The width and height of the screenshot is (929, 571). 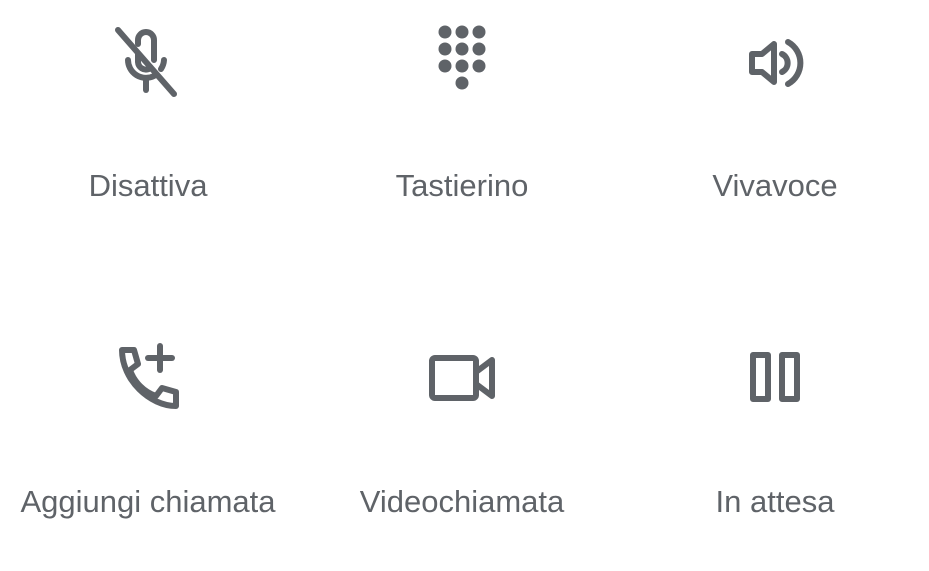 I want to click on add-call-button: Aggiungi chiamata, so click(x=150, y=433).